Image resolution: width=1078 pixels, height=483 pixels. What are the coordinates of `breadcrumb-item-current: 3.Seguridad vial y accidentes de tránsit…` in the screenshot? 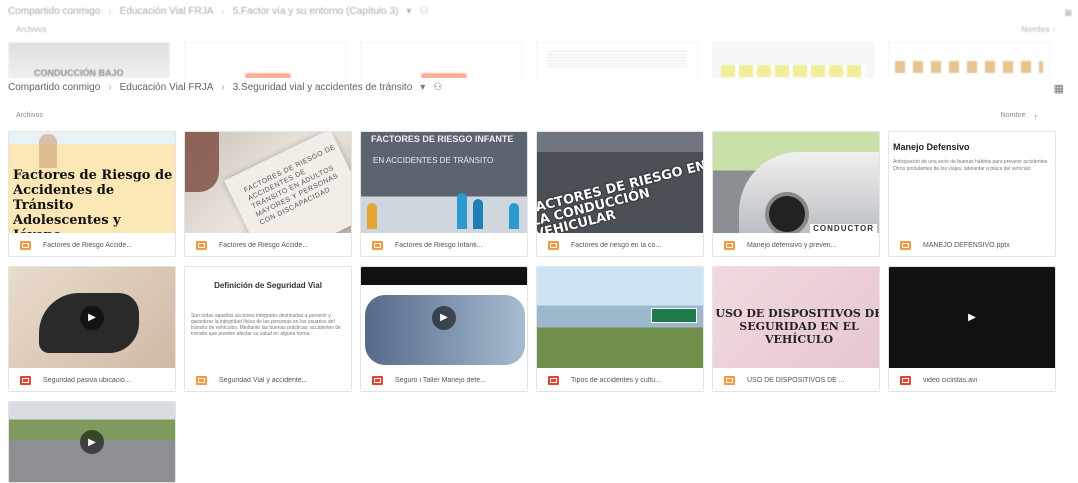 It's located at (323, 87).